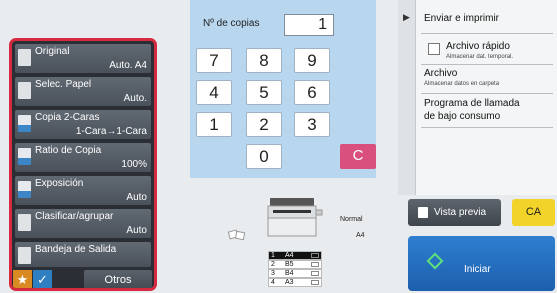 This screenshot has width=557, height=293. Describe the element at coordinates (214, 92) in the screenshot. I see `key-4: 4` at that location.